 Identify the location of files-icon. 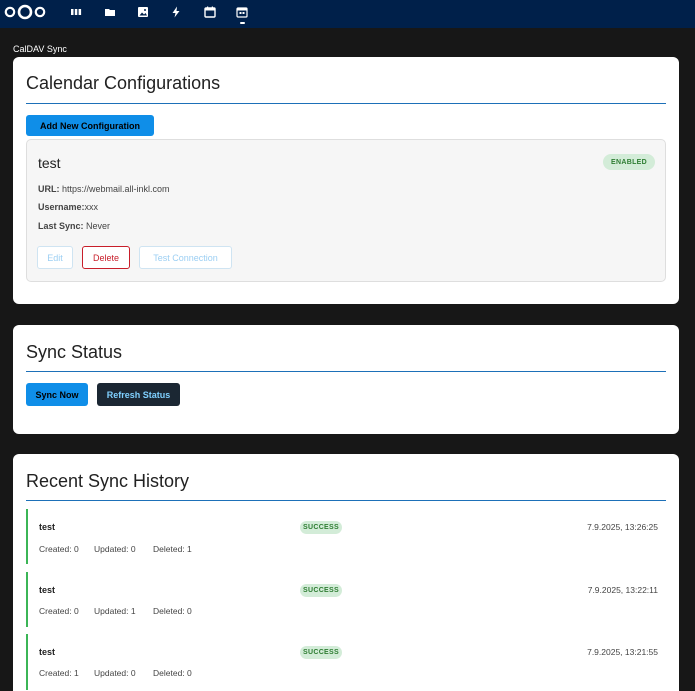
(110, 12).